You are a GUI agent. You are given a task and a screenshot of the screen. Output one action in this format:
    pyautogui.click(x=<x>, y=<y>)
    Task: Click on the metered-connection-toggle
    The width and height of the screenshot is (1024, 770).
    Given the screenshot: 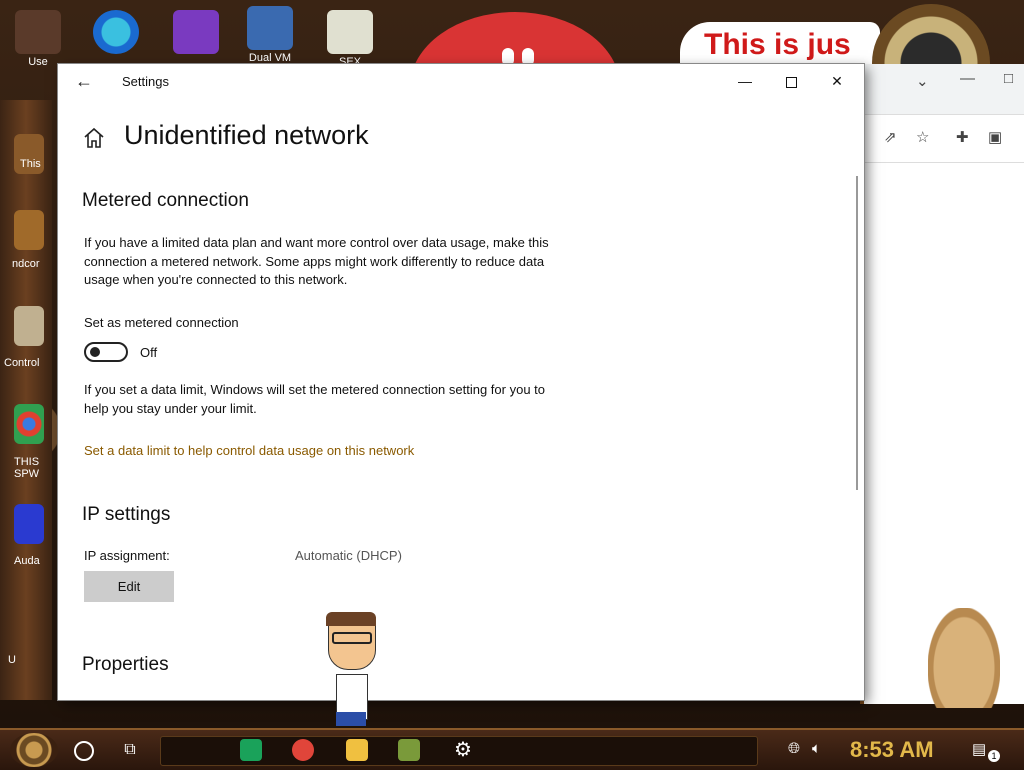 What is the action you would take?
    pyautogui.click(x=106, y=352)
    